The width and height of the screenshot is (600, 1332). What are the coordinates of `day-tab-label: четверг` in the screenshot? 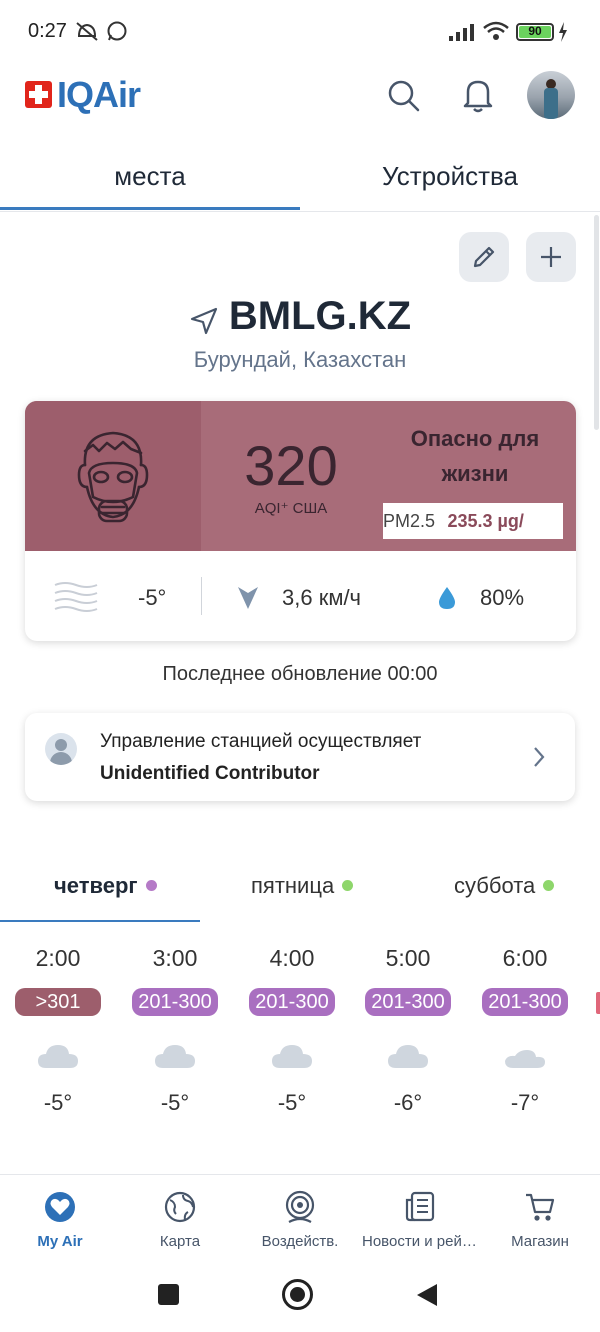 It's located at (96, 885).